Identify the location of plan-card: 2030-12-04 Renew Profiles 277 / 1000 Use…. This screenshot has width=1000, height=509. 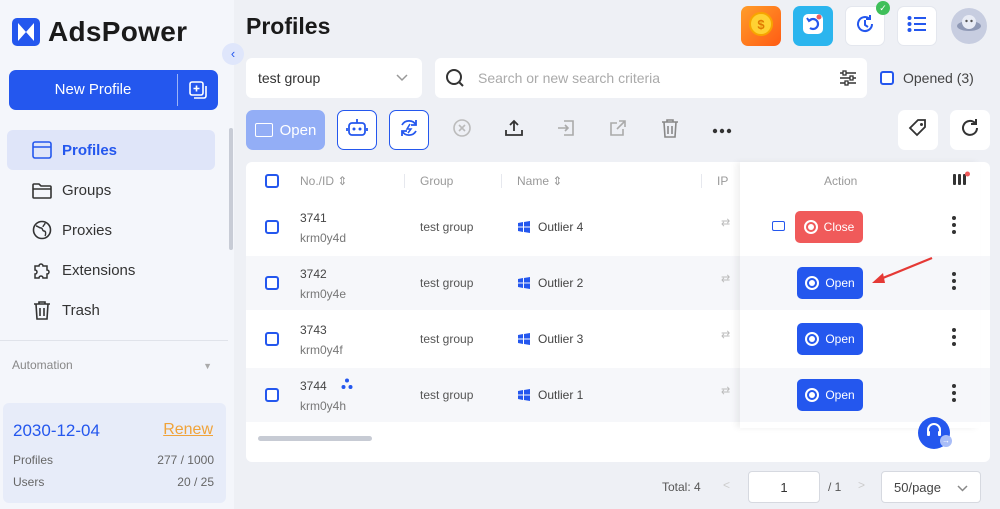
(114, 453).